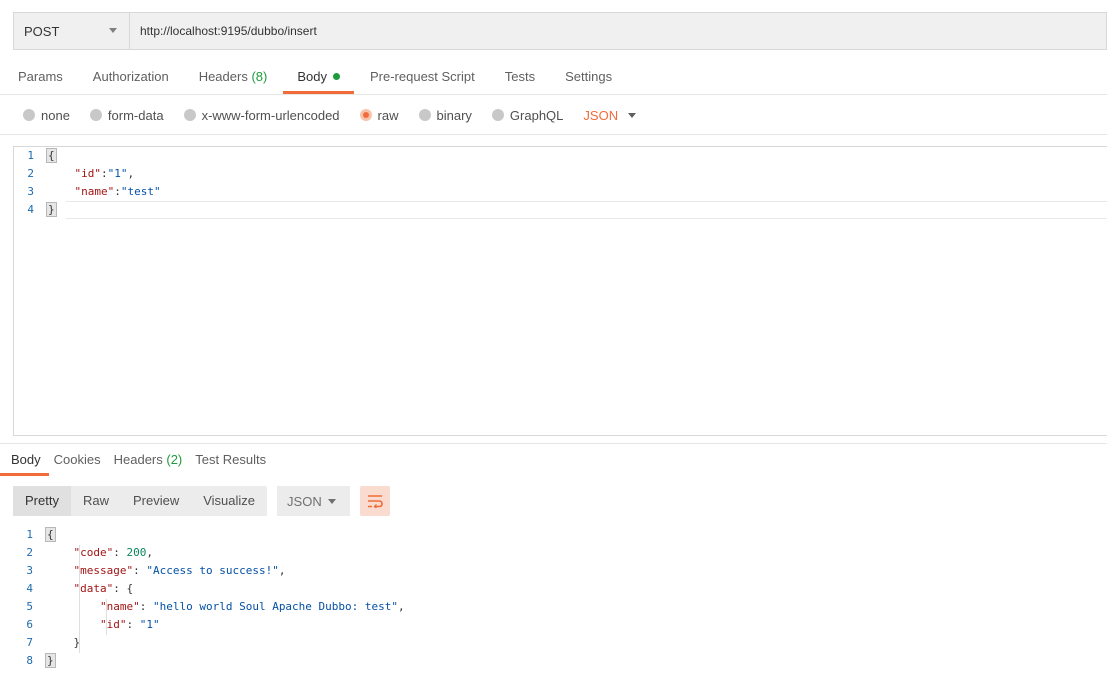  Describe the element at coordinates (136, 552) in the screenshot. I see `json-value: 200` at that location.